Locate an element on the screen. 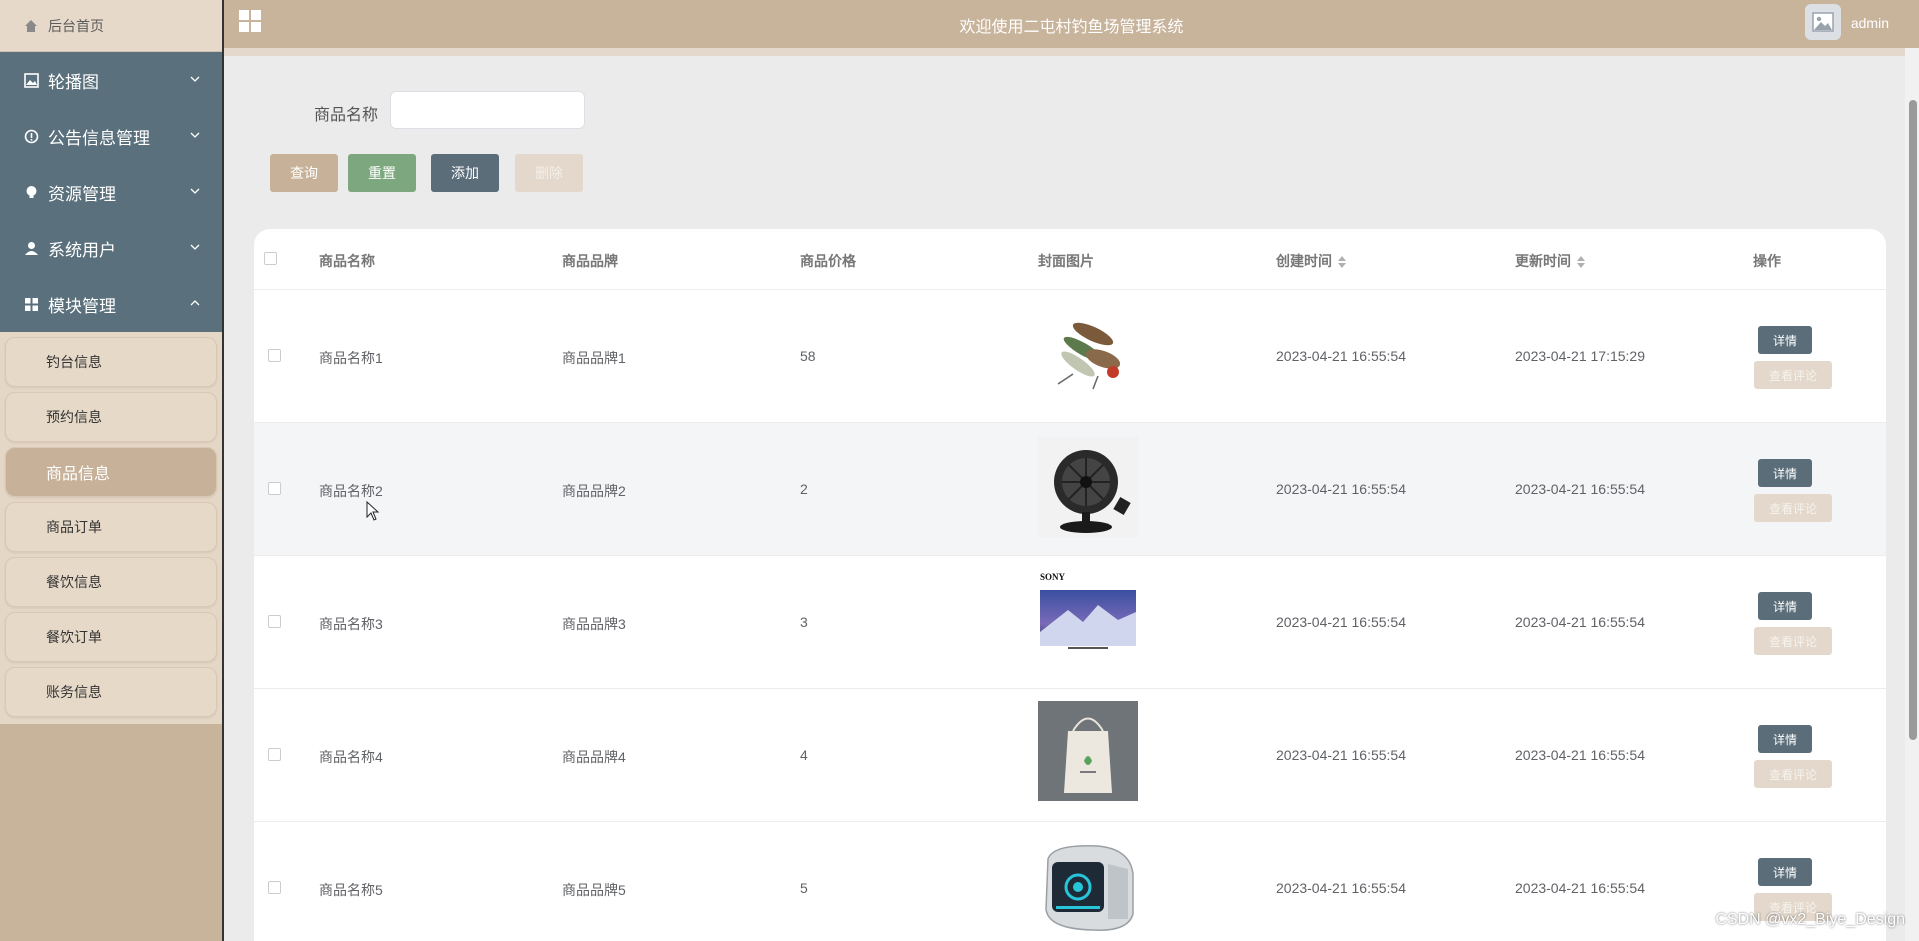 This screenshot has width=1919, height=941. scrollbar-thumb is located at coordinates (1913, 420).